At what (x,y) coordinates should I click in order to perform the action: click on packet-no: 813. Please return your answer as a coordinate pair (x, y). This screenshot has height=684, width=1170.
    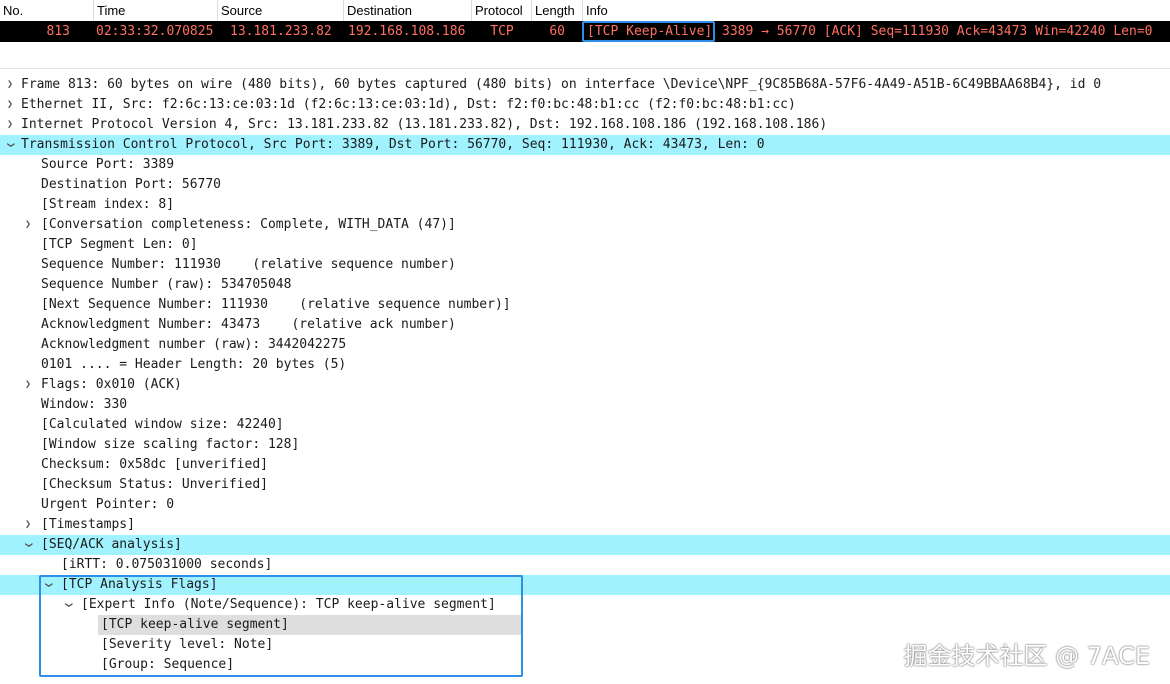
    Looking at the image, I should click on (58, 31).